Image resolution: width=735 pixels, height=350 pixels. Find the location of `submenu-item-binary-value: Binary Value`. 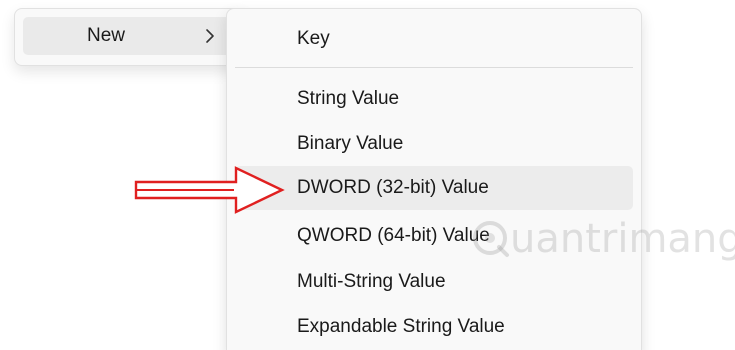

submenu-item-binary-value: Binary Value is located at coordinates (434, 144).